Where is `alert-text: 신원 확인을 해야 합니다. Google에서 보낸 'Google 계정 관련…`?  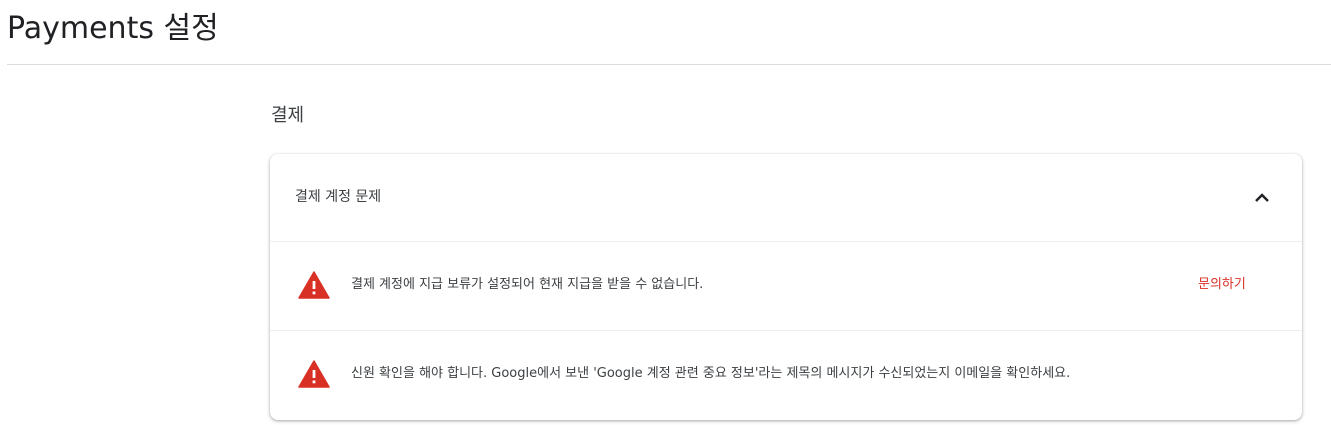 alert-text: 신원 확인을 해야 합니다. Google에서 보낸 'Google 계정 관련… is located at coordinates (711, 373).